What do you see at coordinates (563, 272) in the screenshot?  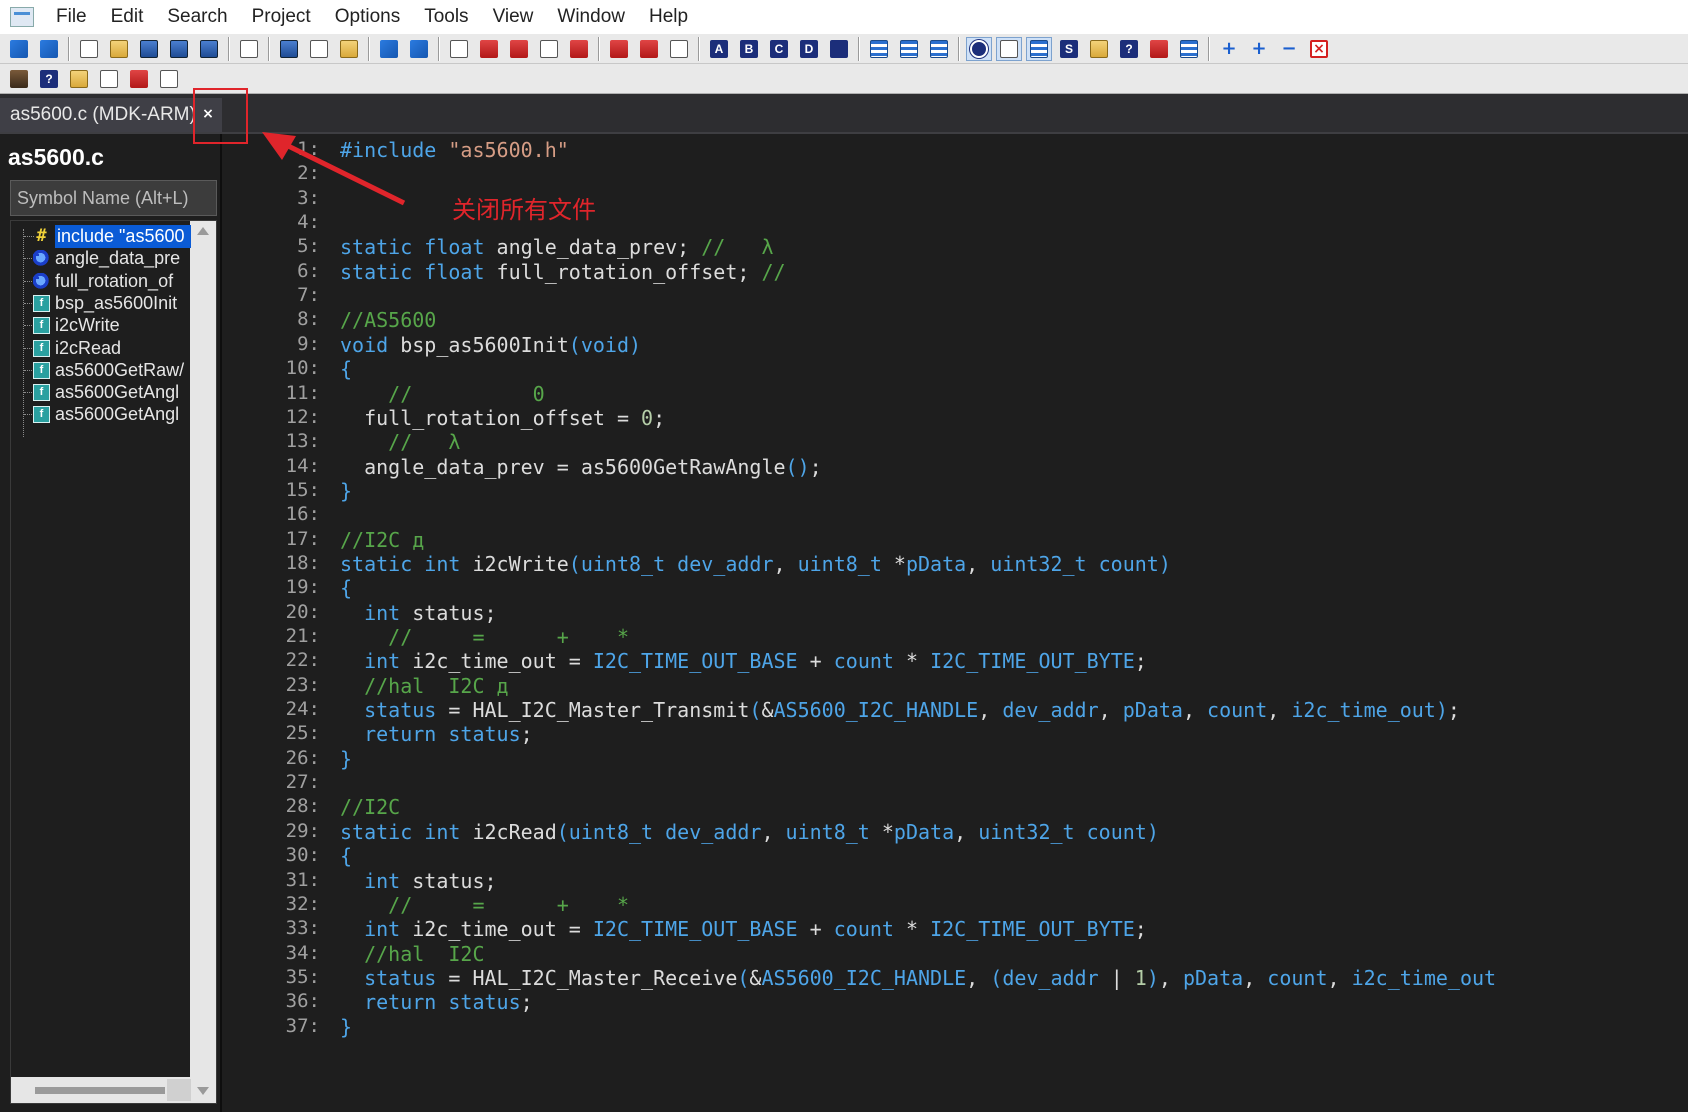 I see `code-line: static float full_rotation_offset; //` at bounding box center [563, 272].